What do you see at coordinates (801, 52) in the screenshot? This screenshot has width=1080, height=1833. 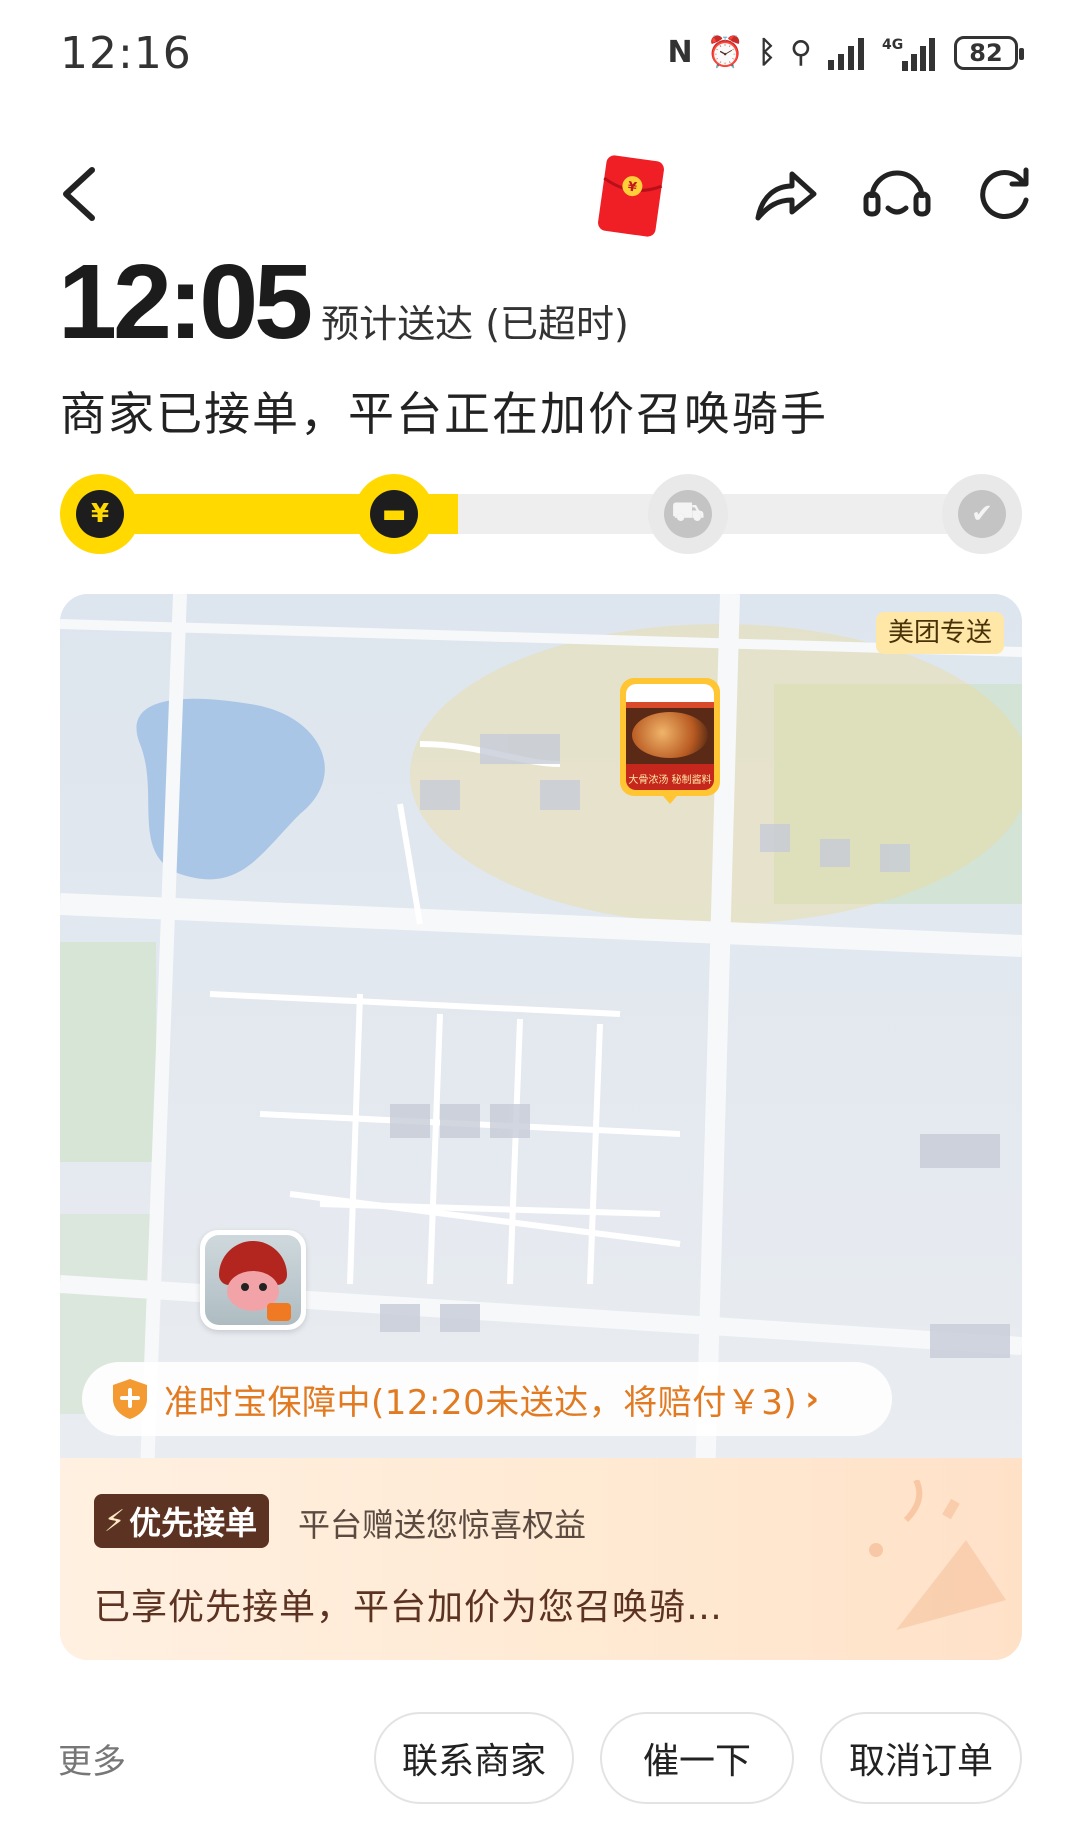 I see `location-icon: ⚲` at bounding box center [801, 52].